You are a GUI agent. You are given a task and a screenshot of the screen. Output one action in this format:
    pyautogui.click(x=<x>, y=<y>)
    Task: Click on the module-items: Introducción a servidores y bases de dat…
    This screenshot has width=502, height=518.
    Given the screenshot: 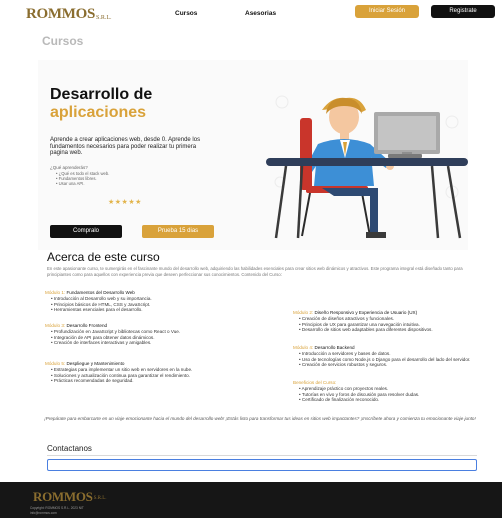 What is the action you would take?
    pyautogui.click(x=396, y=359)
    